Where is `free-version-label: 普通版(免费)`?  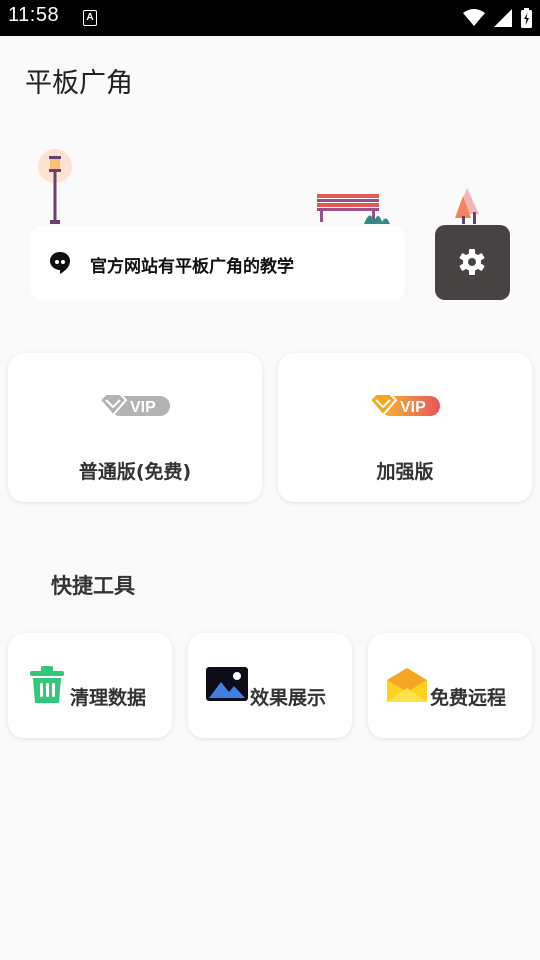 free-version-label: 普通版(免费) is located at coordinates (135, 472).